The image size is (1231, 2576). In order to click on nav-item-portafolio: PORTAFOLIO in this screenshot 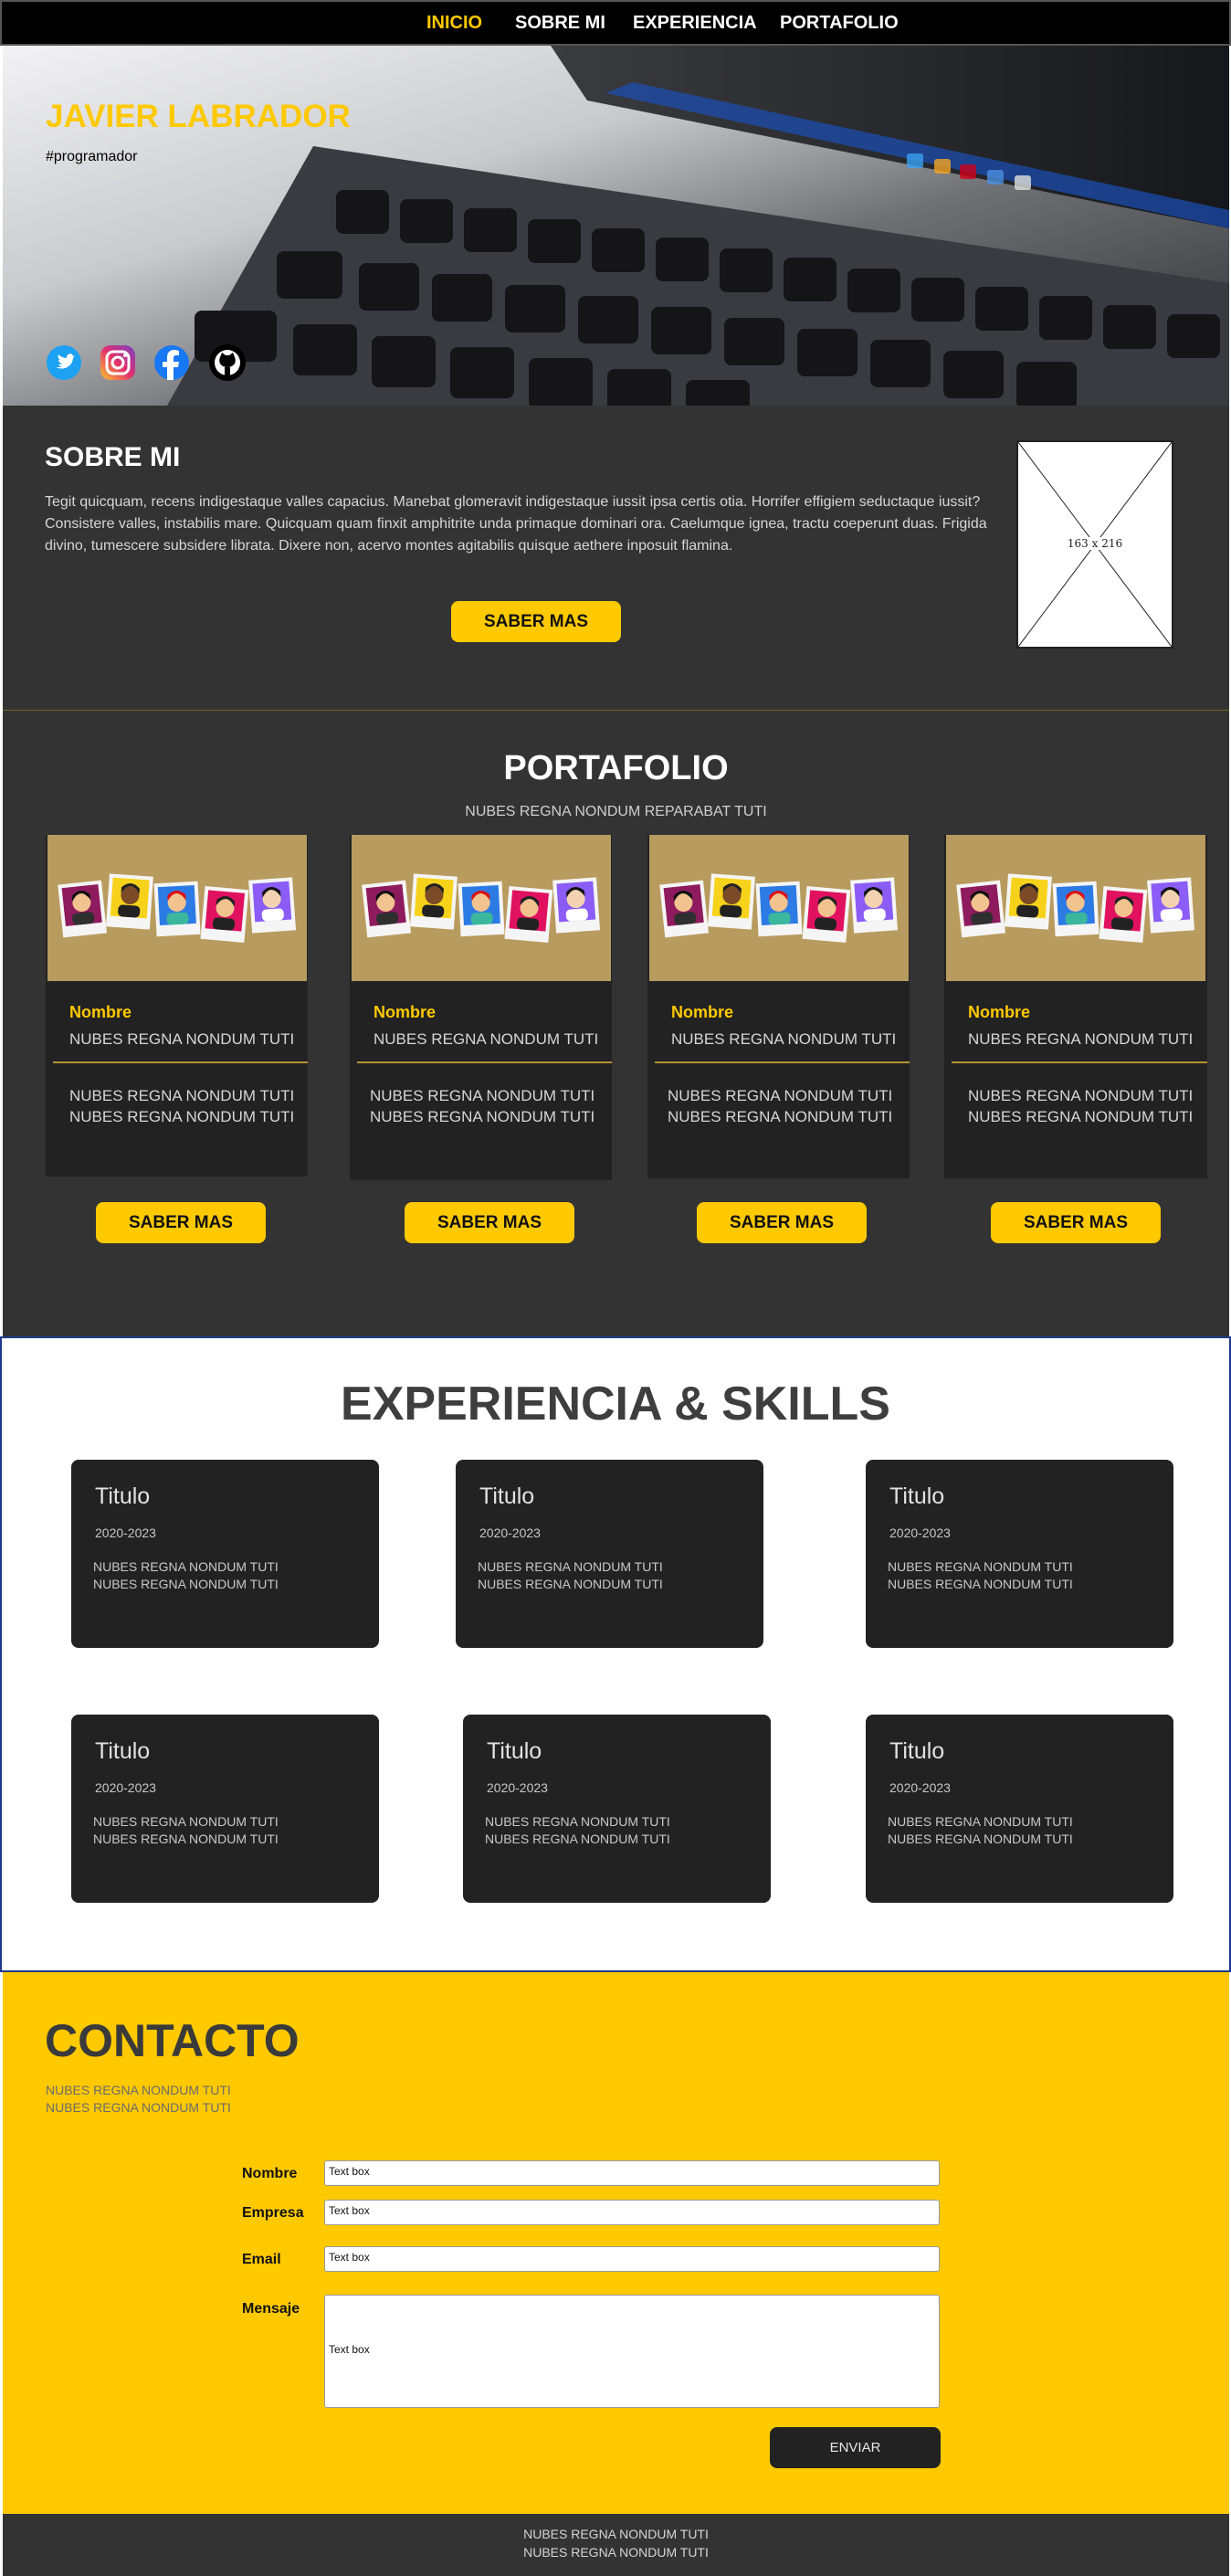, I will do `click(839, 24)`.